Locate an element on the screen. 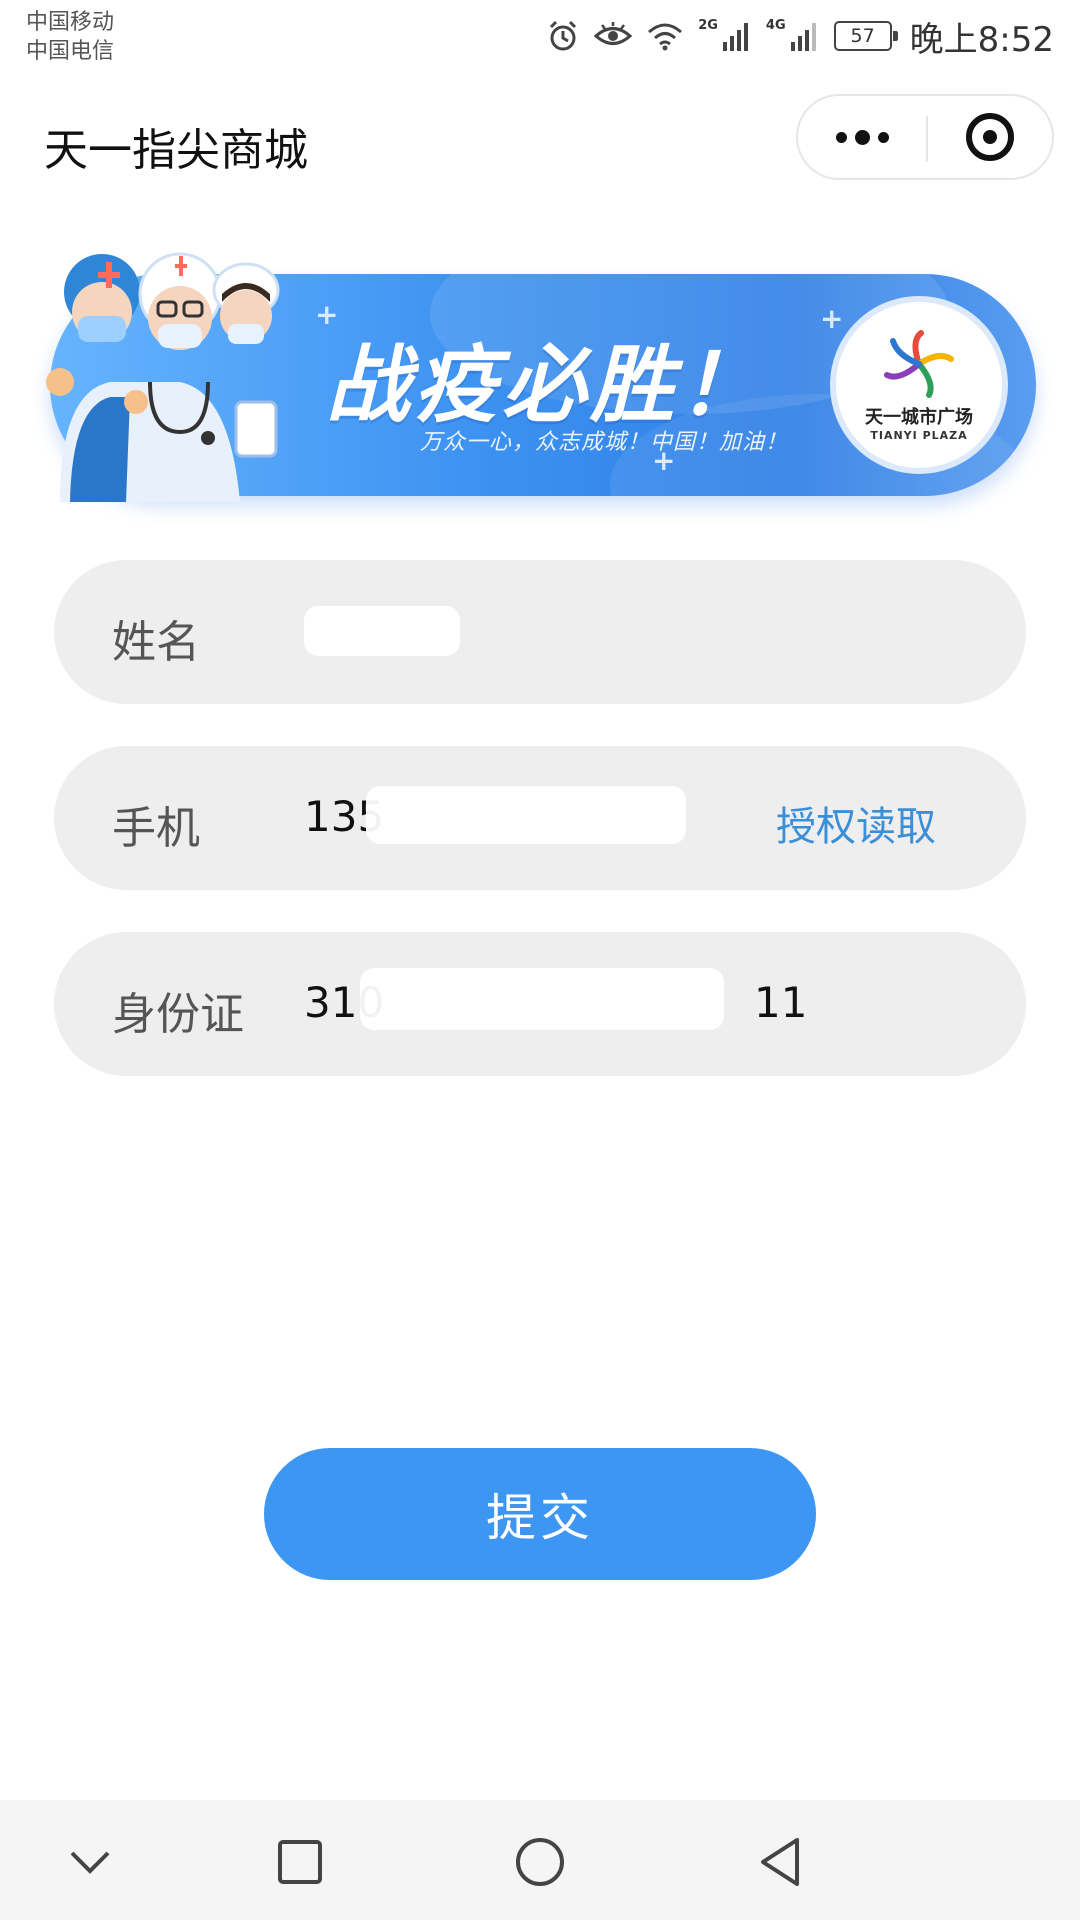  home-icon is located at coordinates (540, 1862).